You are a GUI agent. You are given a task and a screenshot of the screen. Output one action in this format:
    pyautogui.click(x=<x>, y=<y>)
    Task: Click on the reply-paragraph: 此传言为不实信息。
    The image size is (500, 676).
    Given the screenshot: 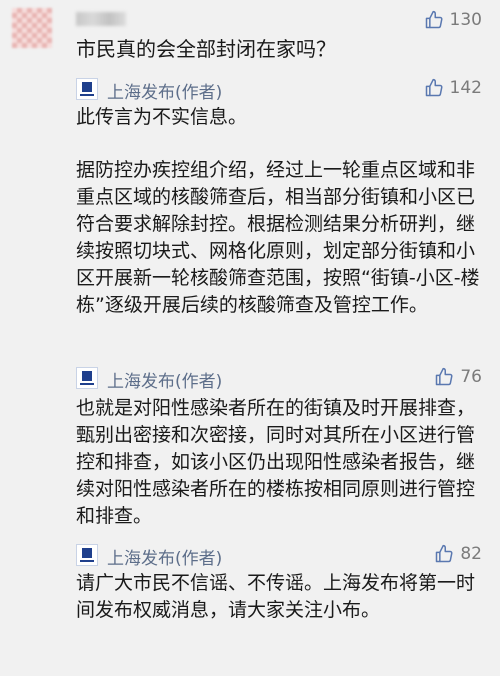 What is the action you would take?
    pyautogui.click(x=162, y=117)
    